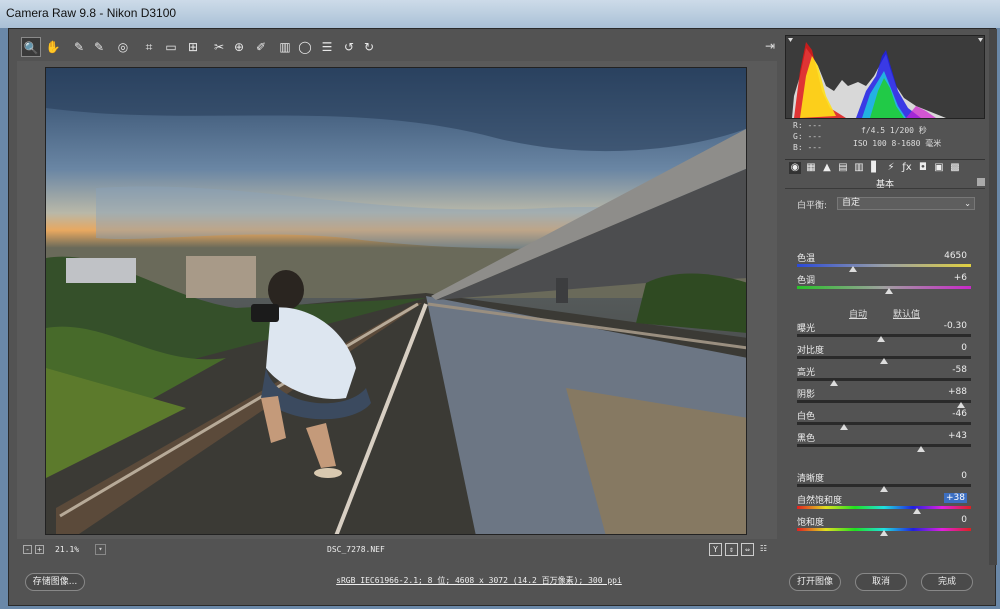 Image resolution: width=1000 pixels, height=609 pixels. Describe the element at coordinates (884, 533) in the screenshot. I see `saturation-slider-thumb` at that location.